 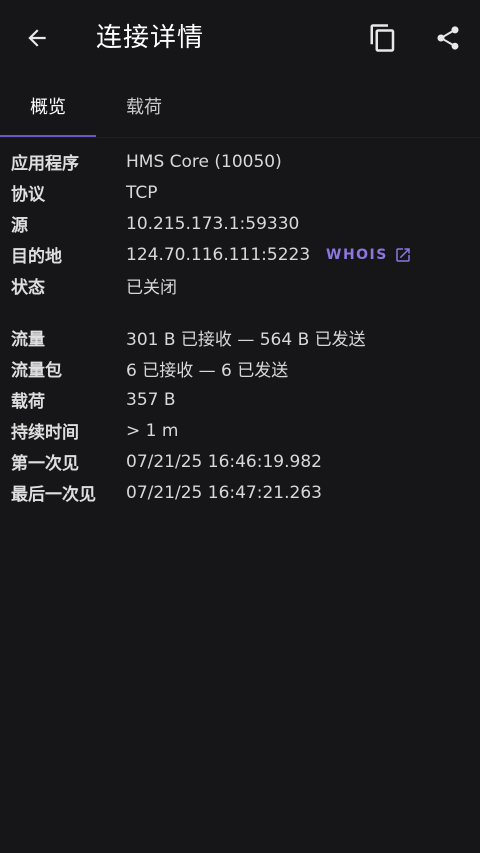 What do you see at coordinates (151, 399) in the screenshot?
I see `payload-value: 357 B` at bounding box center [151, 399].